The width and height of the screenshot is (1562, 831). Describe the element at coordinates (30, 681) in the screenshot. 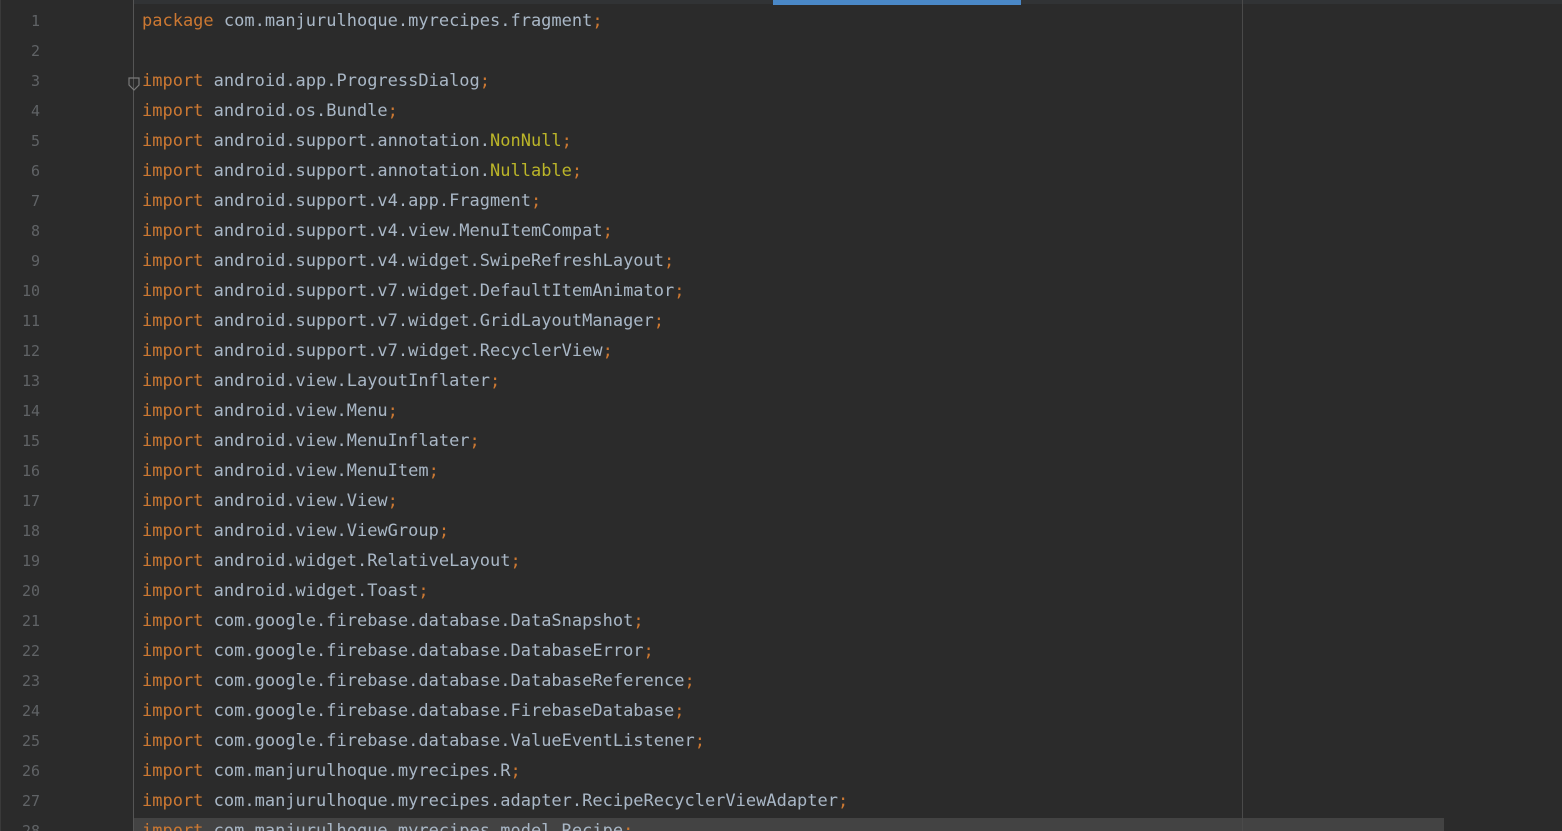

I see `line-number: 23` at that location.